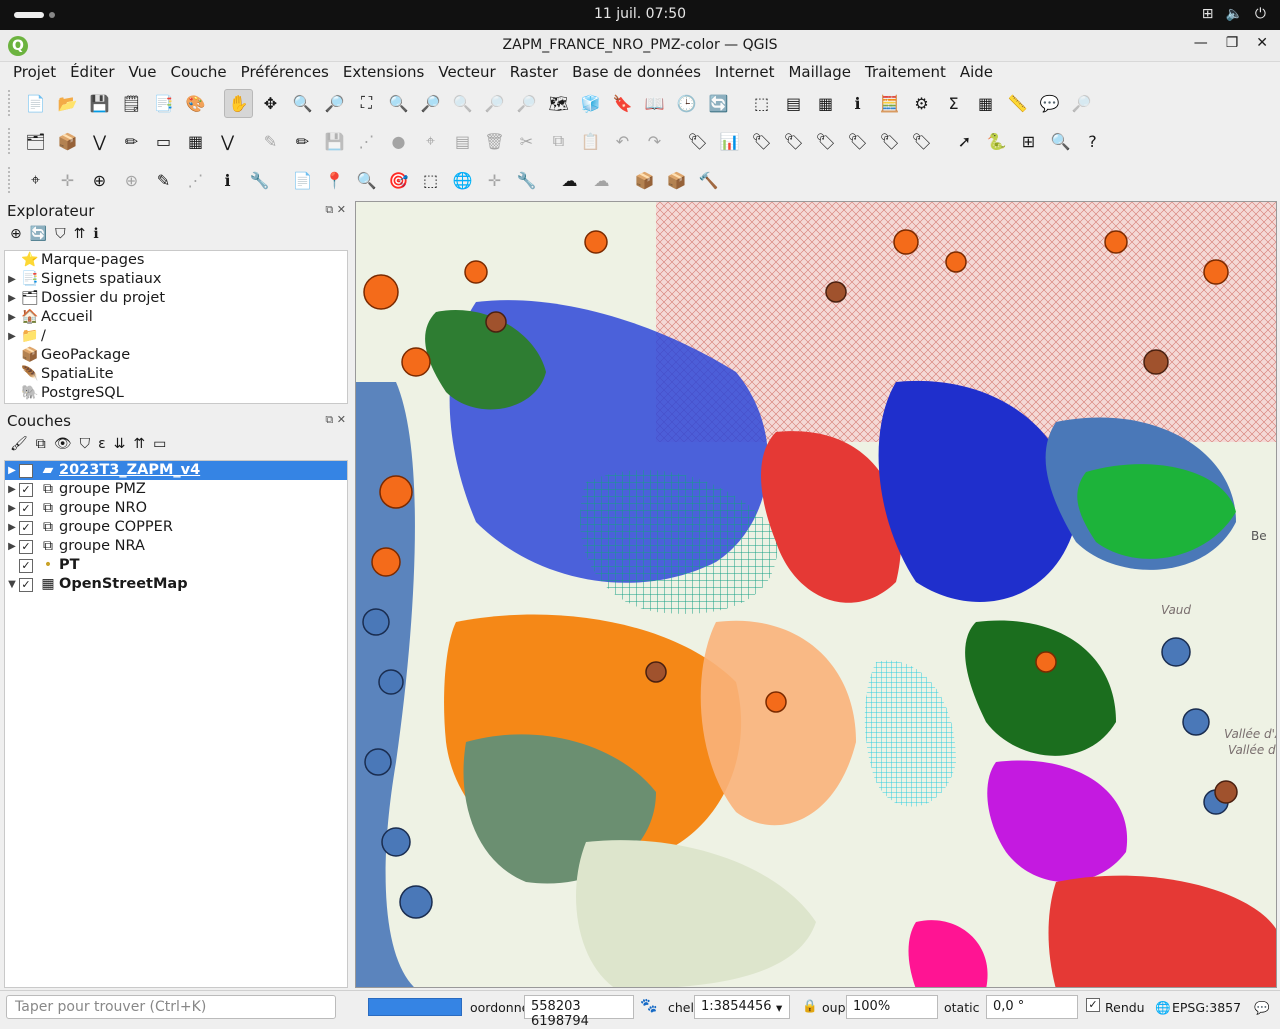 Image resolution: width=1280 pixels, height=1029 pixels. Describe the element at coordinates (334, 141) in the screenshot. I see `save-edits-icon: 💾` at that location.